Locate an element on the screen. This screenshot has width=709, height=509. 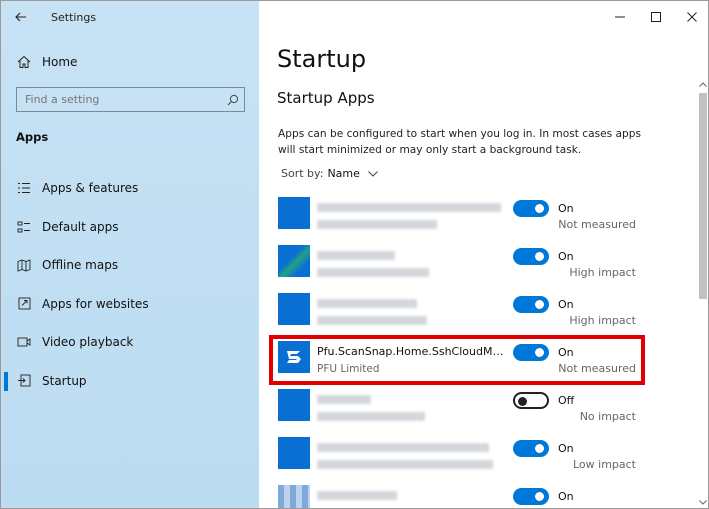
maximize-icon is located at coordinates (656, 17).